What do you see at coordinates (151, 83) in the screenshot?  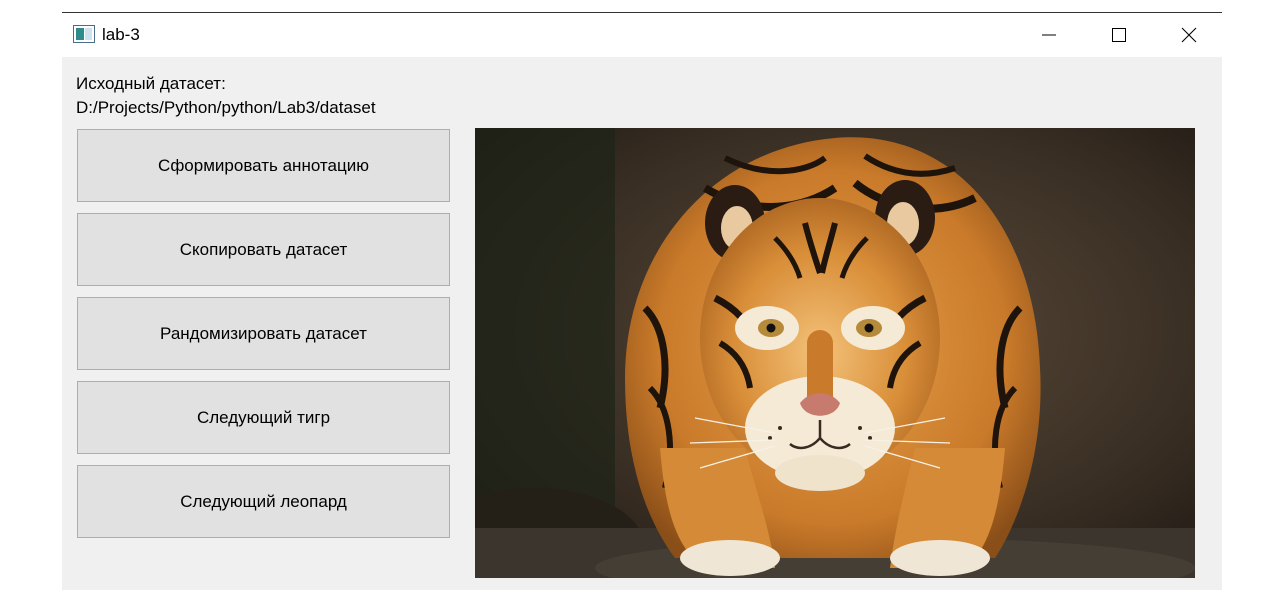 I see `dataset-label: Исходный датасет:` at bounding box center [151, 83].